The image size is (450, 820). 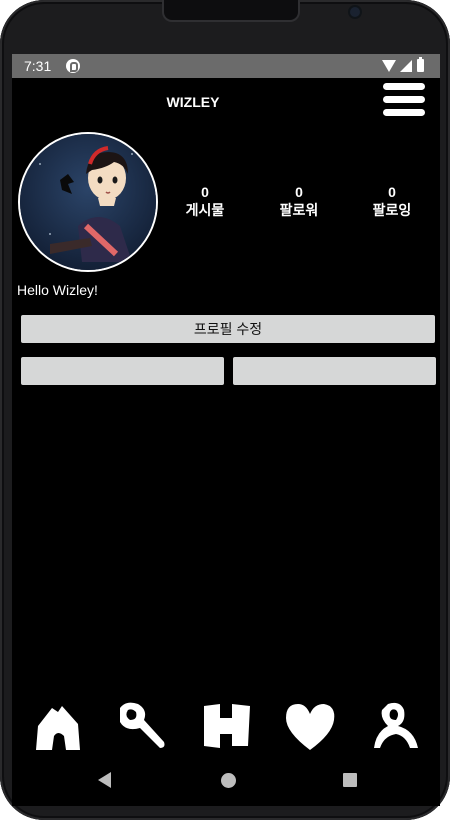 What do you see at coordinates (38, 66) in the screenshot?
I see `status-time: 7:31` at bounding box center [38, 66].